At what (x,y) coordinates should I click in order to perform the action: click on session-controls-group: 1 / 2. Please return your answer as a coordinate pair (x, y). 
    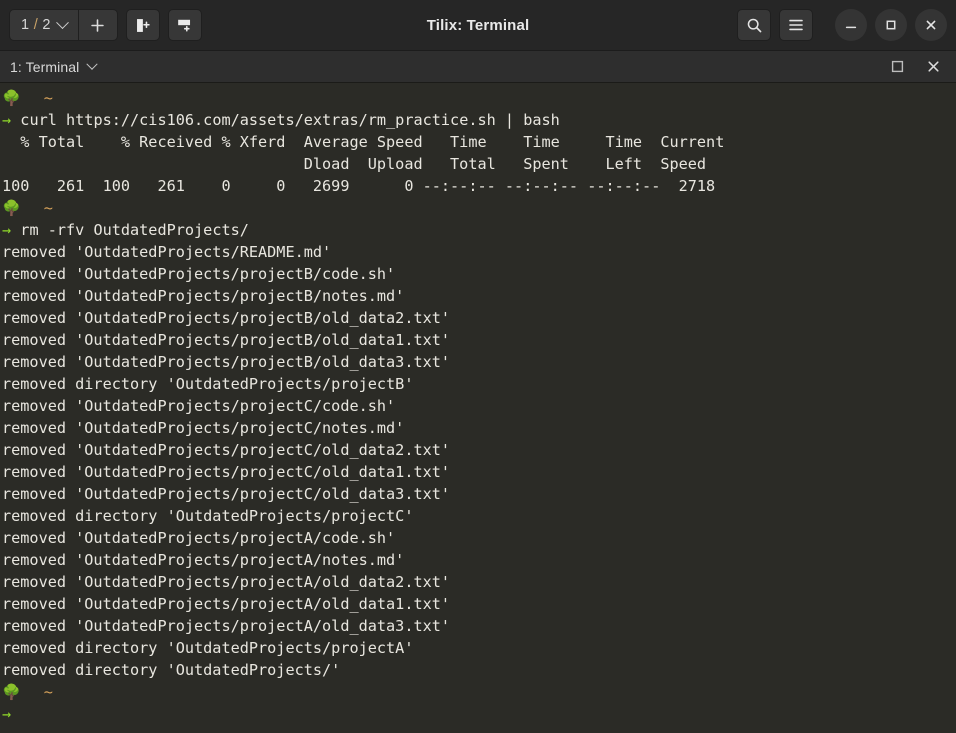
    Looking at the image, I should click on (63, 25).